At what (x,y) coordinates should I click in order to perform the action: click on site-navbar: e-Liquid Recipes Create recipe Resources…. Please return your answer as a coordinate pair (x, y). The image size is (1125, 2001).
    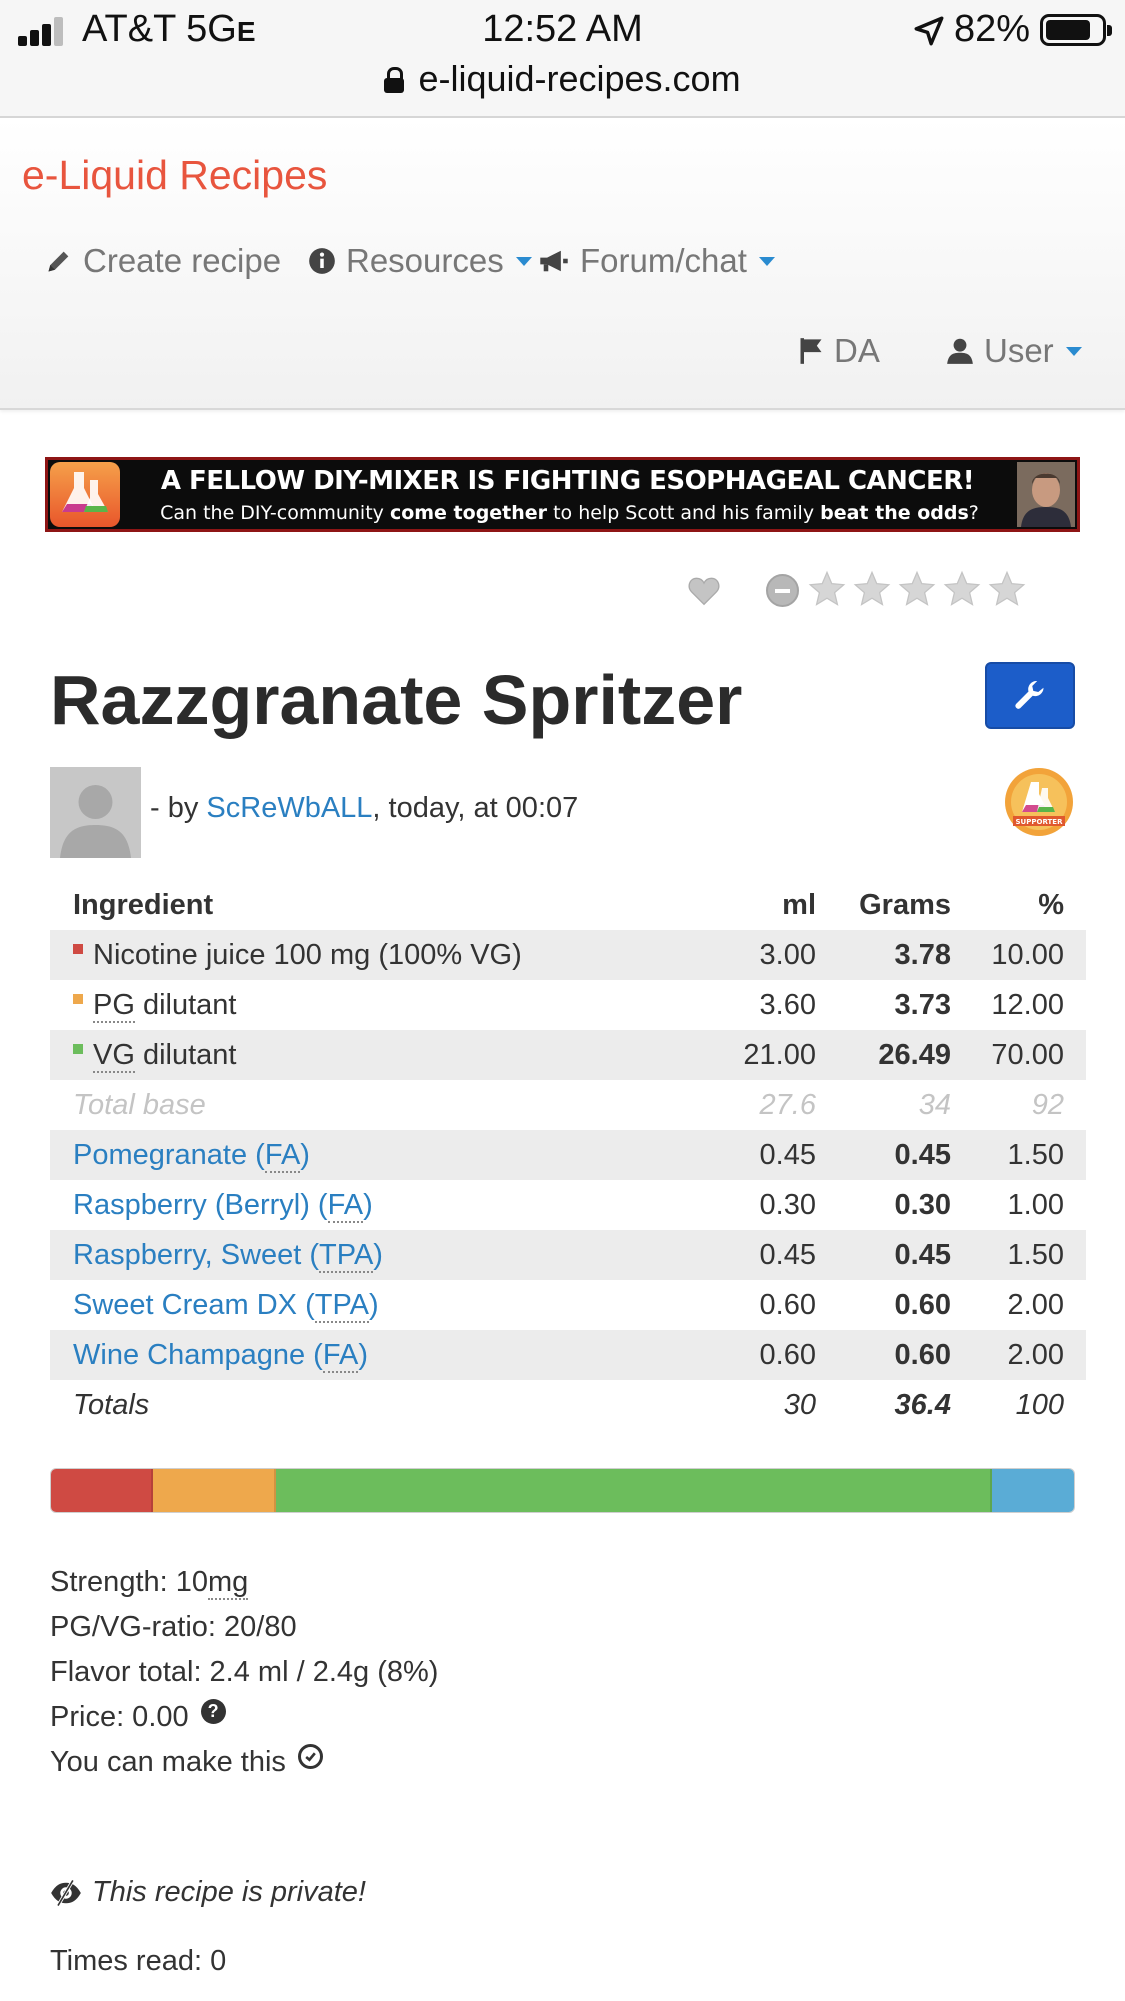
    Looking at the image, I should click on (562, 264).